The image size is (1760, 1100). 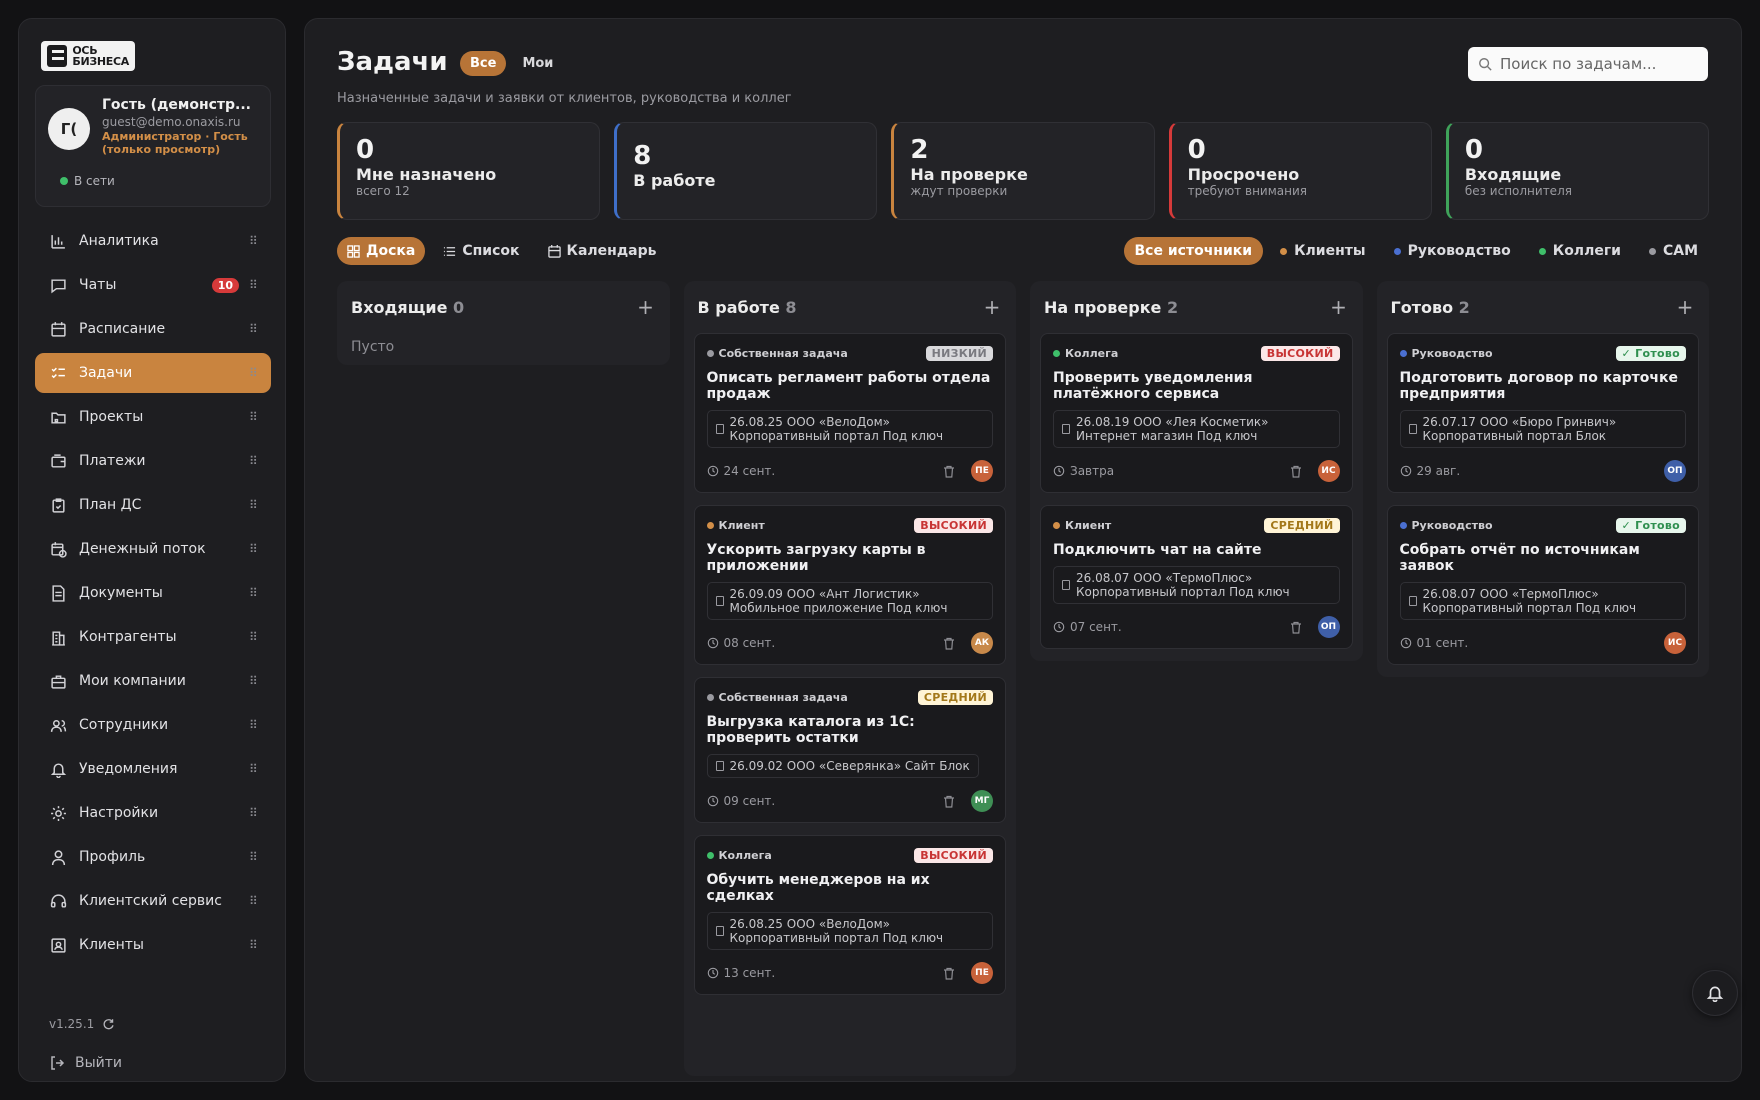 I want to click on sidebar-item-headset: Клиентский сервис ⠿, so click(x=153, y=901).